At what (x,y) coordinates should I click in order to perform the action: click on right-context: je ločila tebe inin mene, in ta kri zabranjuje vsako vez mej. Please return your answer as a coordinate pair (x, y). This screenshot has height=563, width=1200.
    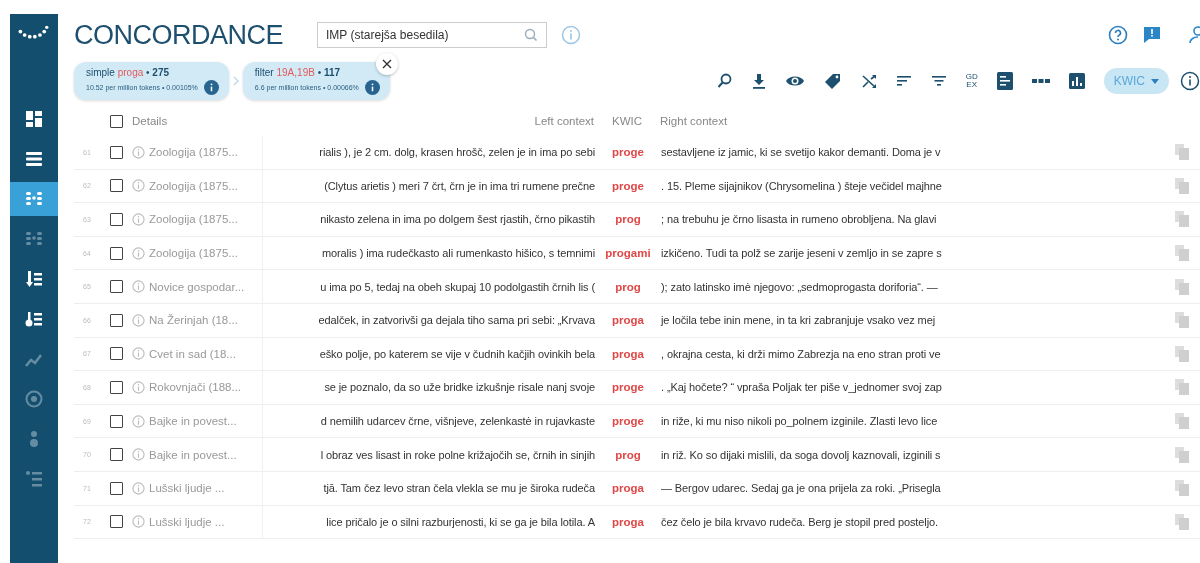
    Looking at the image, I should click on (798, 320).